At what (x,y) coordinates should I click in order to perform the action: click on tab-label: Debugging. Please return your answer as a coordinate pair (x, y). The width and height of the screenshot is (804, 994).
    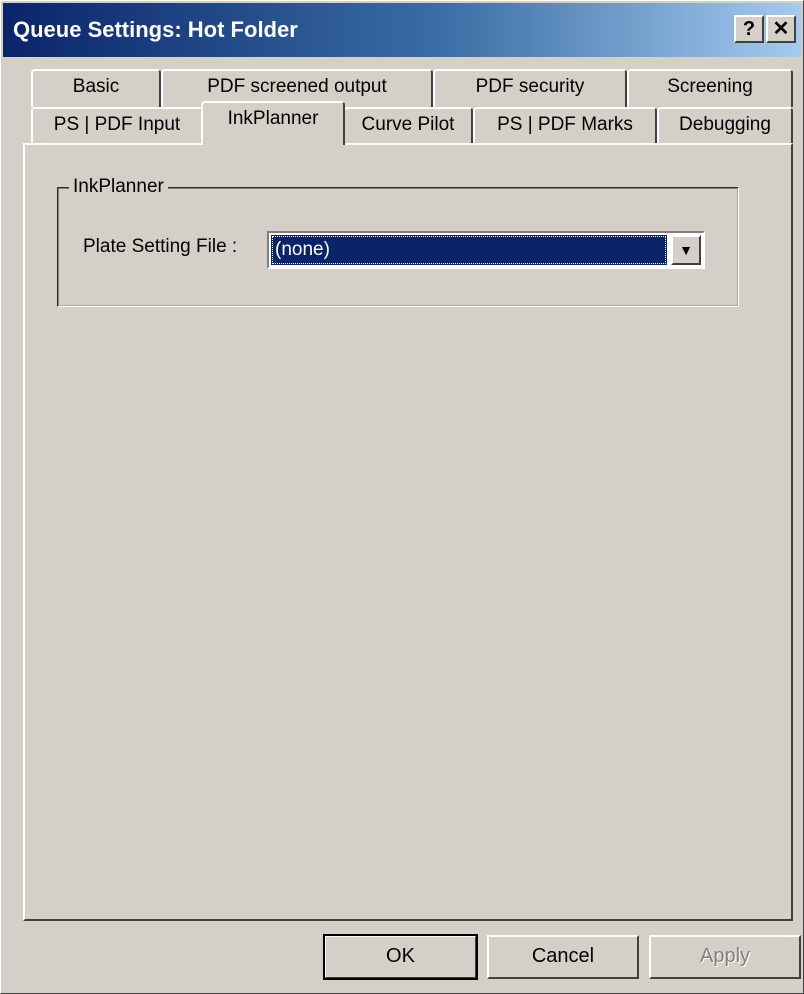
    Looking at the image, I should click on (725, 124).